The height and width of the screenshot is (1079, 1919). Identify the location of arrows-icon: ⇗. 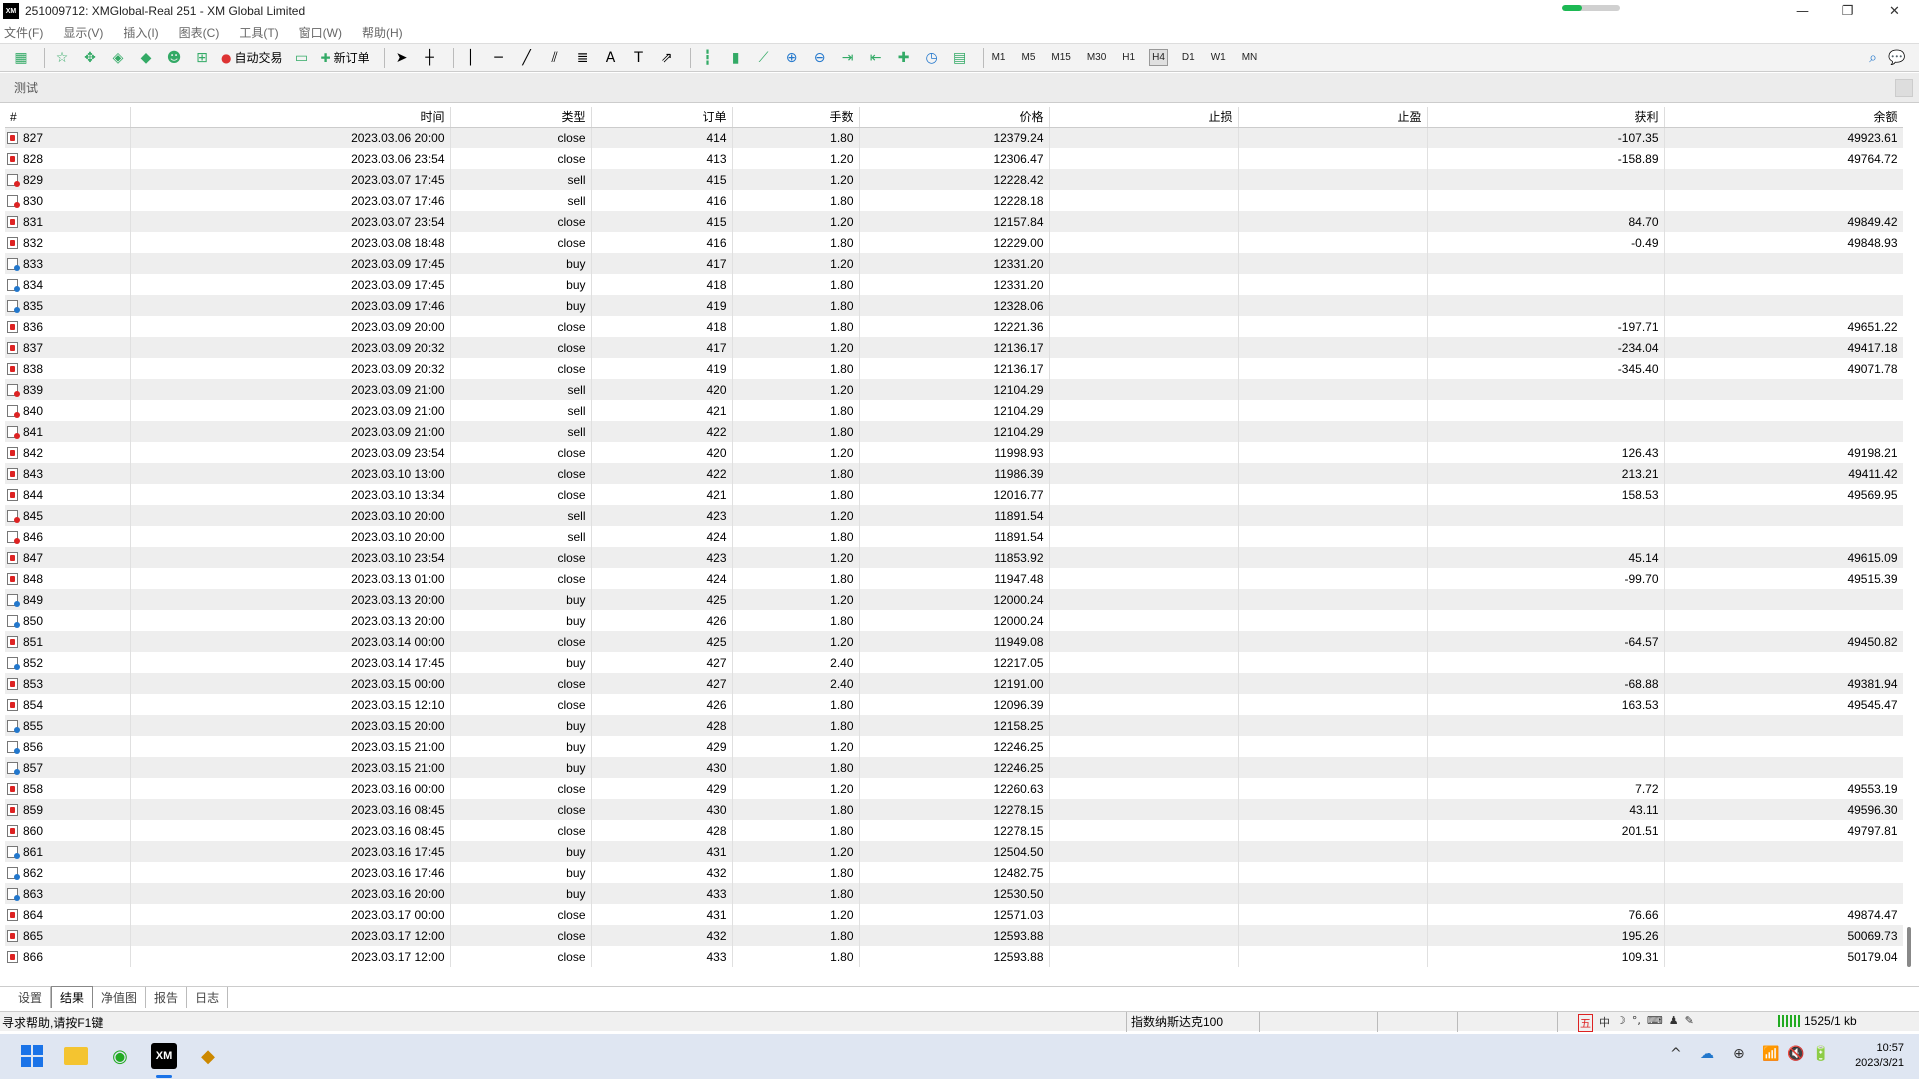
(667, 58).